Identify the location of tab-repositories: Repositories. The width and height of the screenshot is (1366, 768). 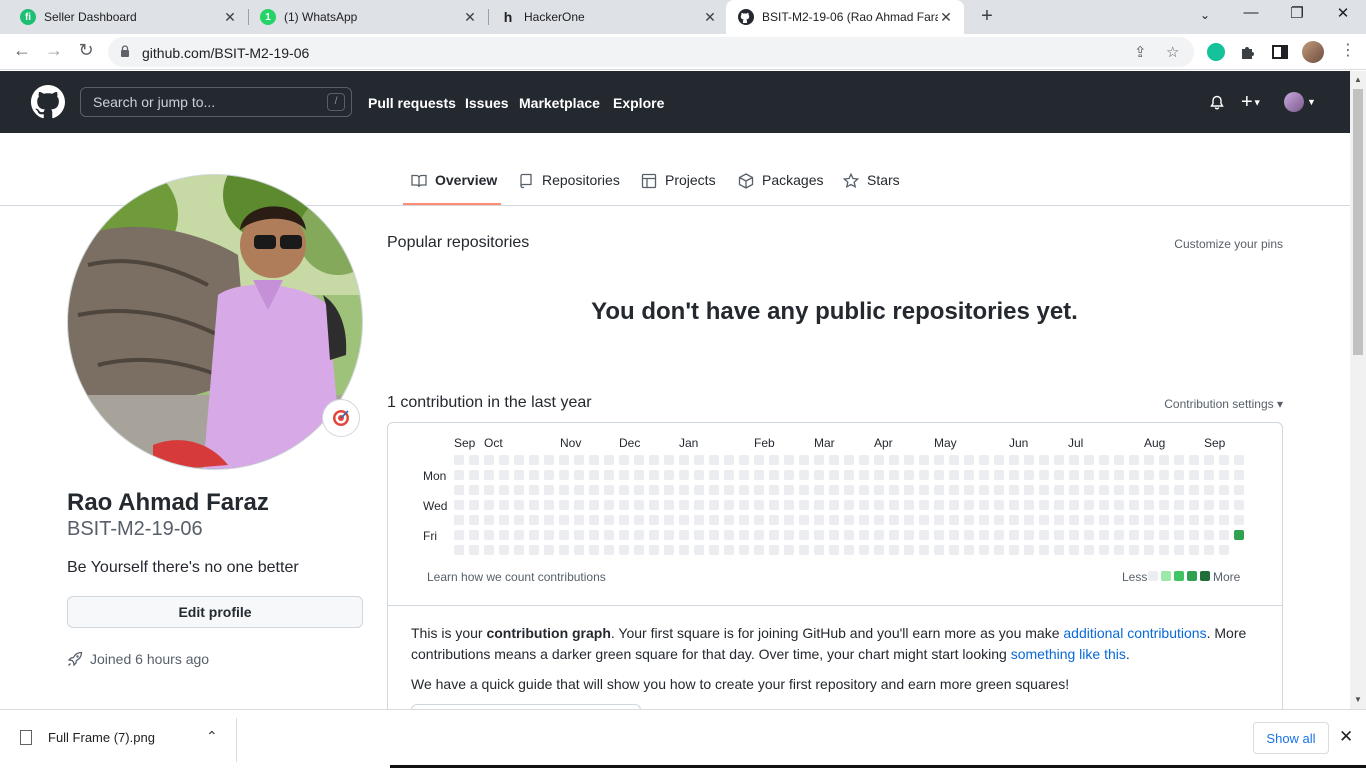
(569, 188).